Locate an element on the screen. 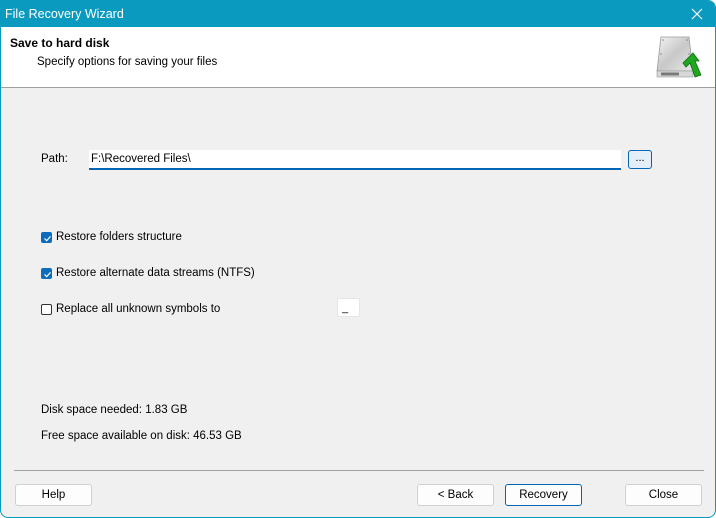 The width and height of the screenshot is (716, 518). path-label: Path: is located at coordinates (54, 159).